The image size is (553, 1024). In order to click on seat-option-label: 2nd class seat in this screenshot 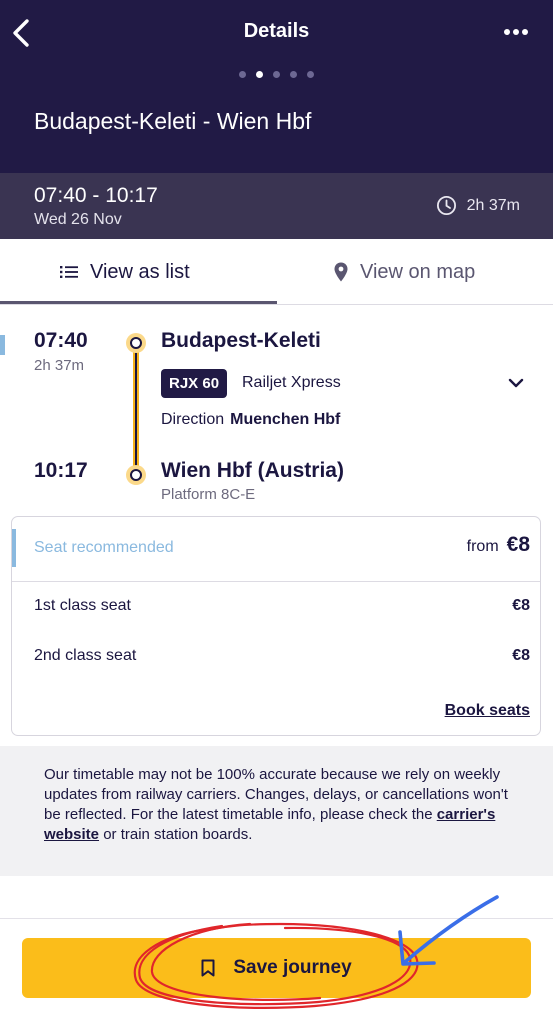, I will do `click(85, 655)`.